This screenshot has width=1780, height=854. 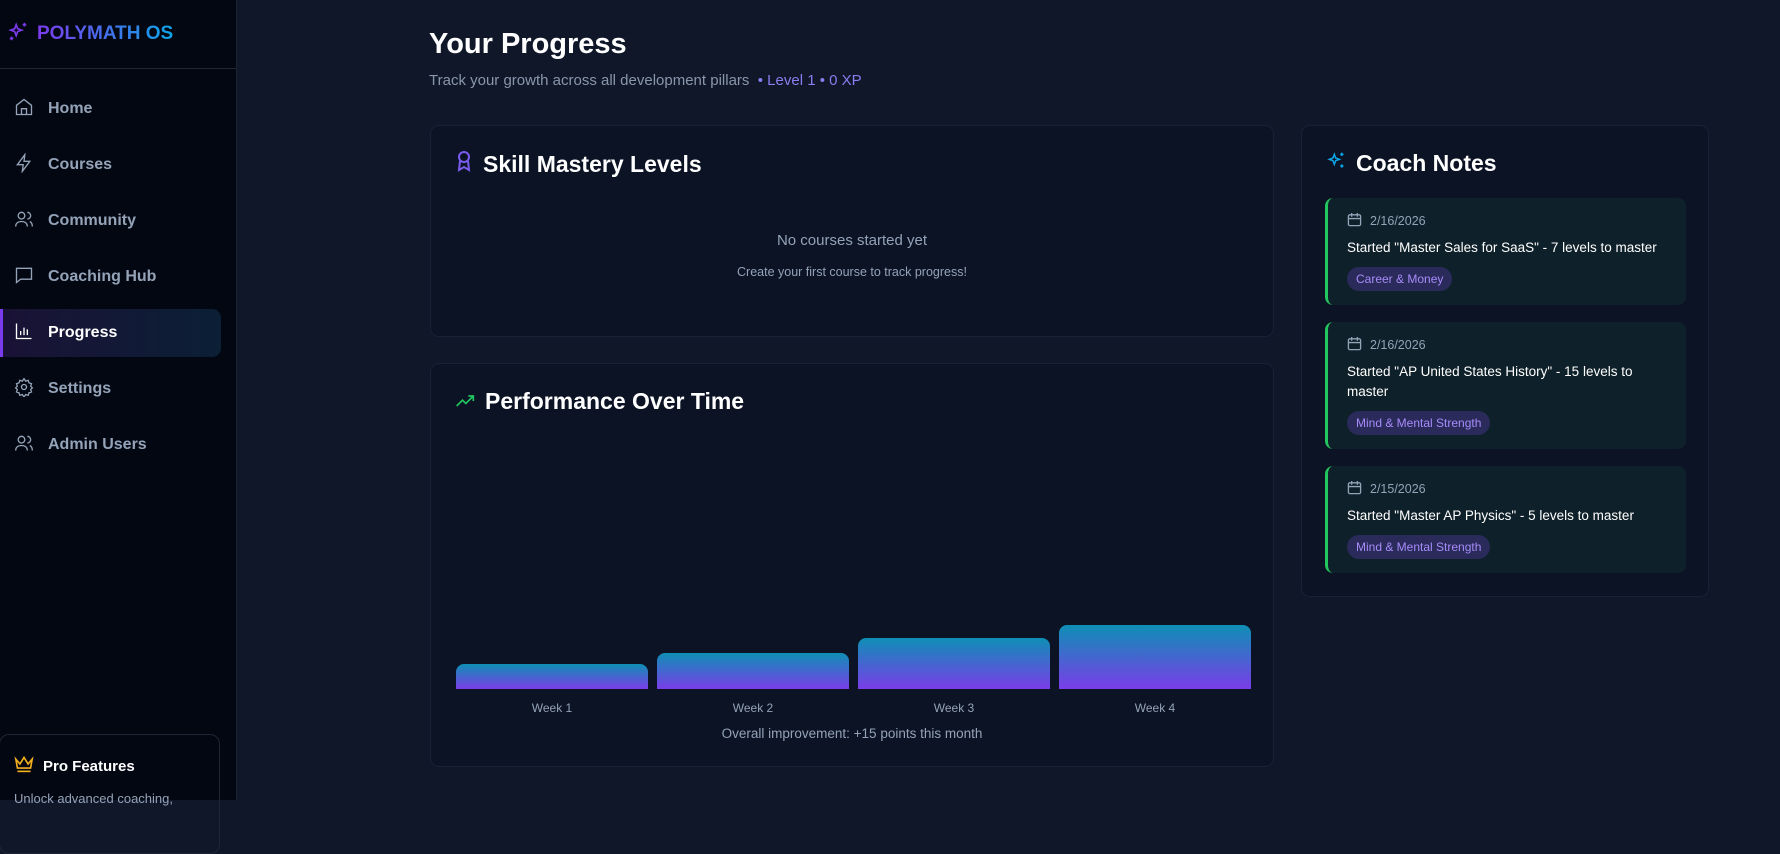 I want to click on card-title: Skill Mastery Levels, so click(x=592, y=163).